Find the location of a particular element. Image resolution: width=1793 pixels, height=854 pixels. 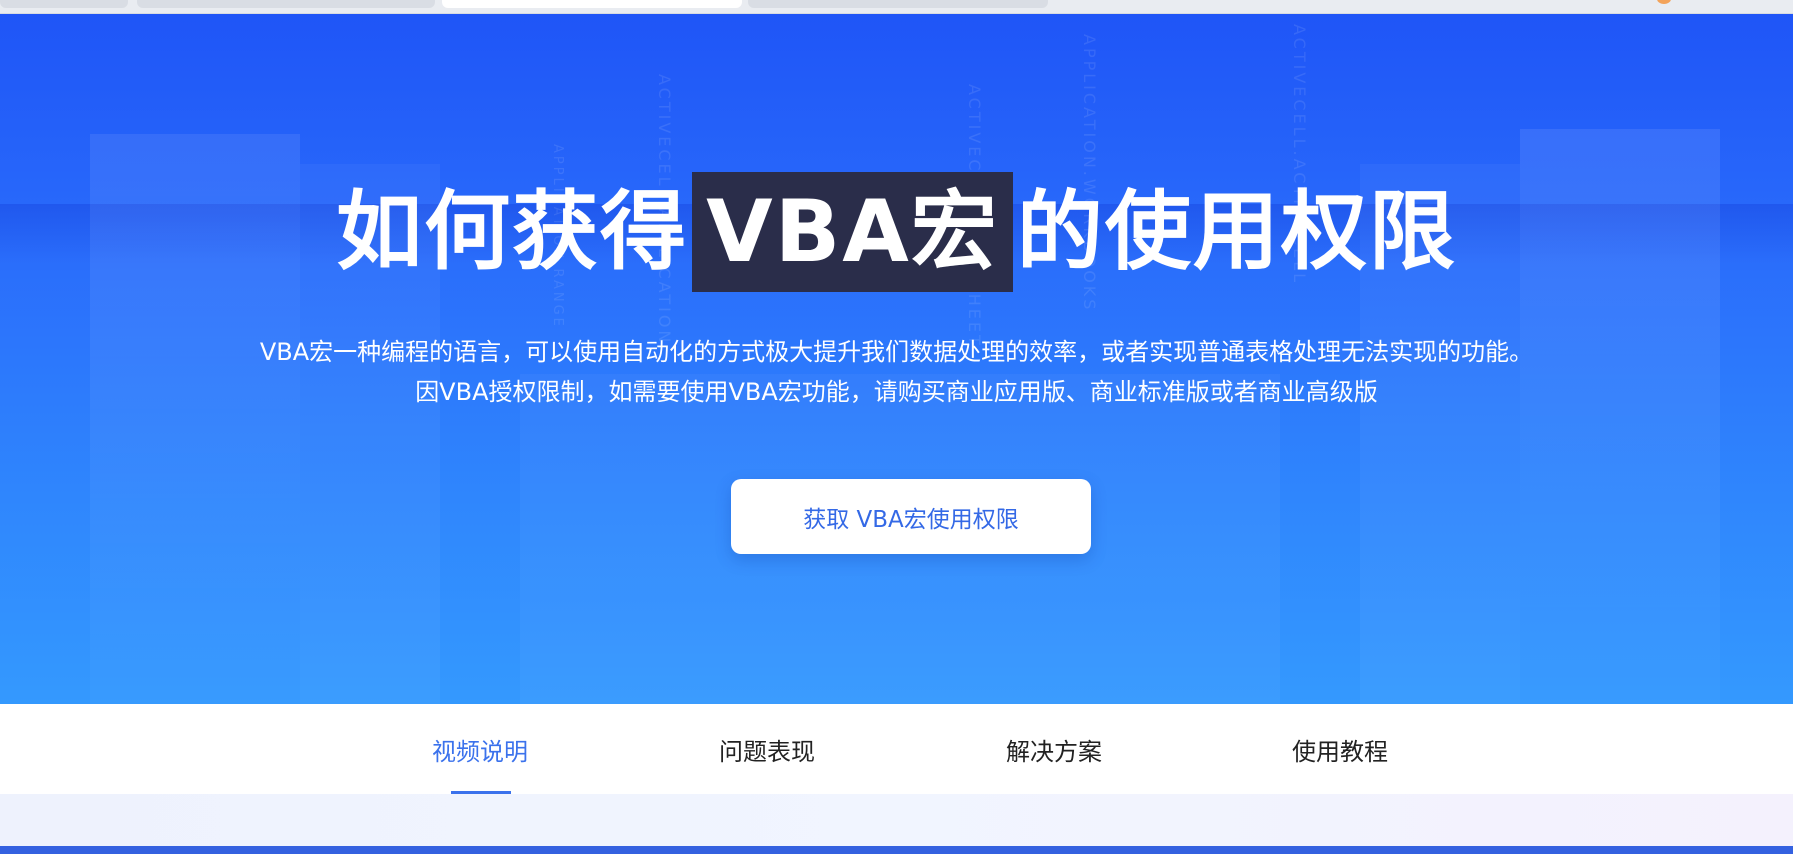

next-section-edge is located at coordinates (896, 850).